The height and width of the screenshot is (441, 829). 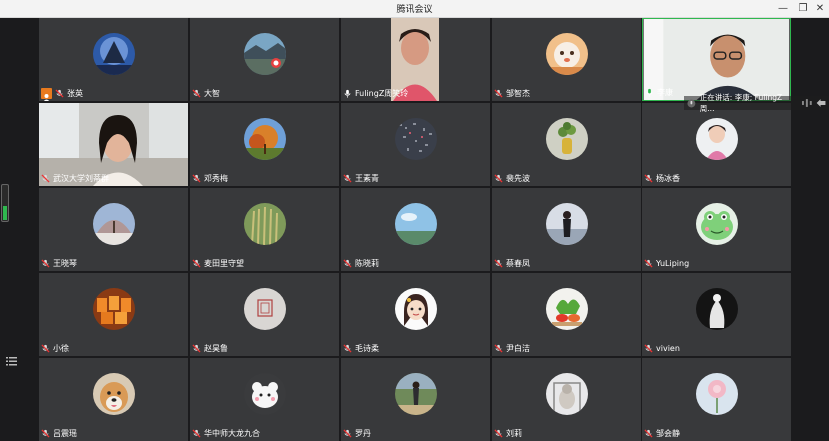 I want to click on participant-tile: 杨冰香, so click(x=716, y=144).